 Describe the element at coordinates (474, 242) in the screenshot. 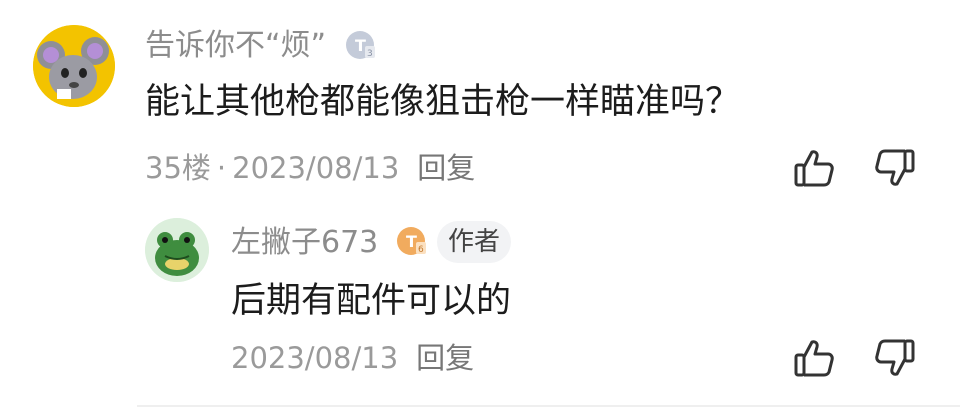

I see `author-tag: 作者` at that location.